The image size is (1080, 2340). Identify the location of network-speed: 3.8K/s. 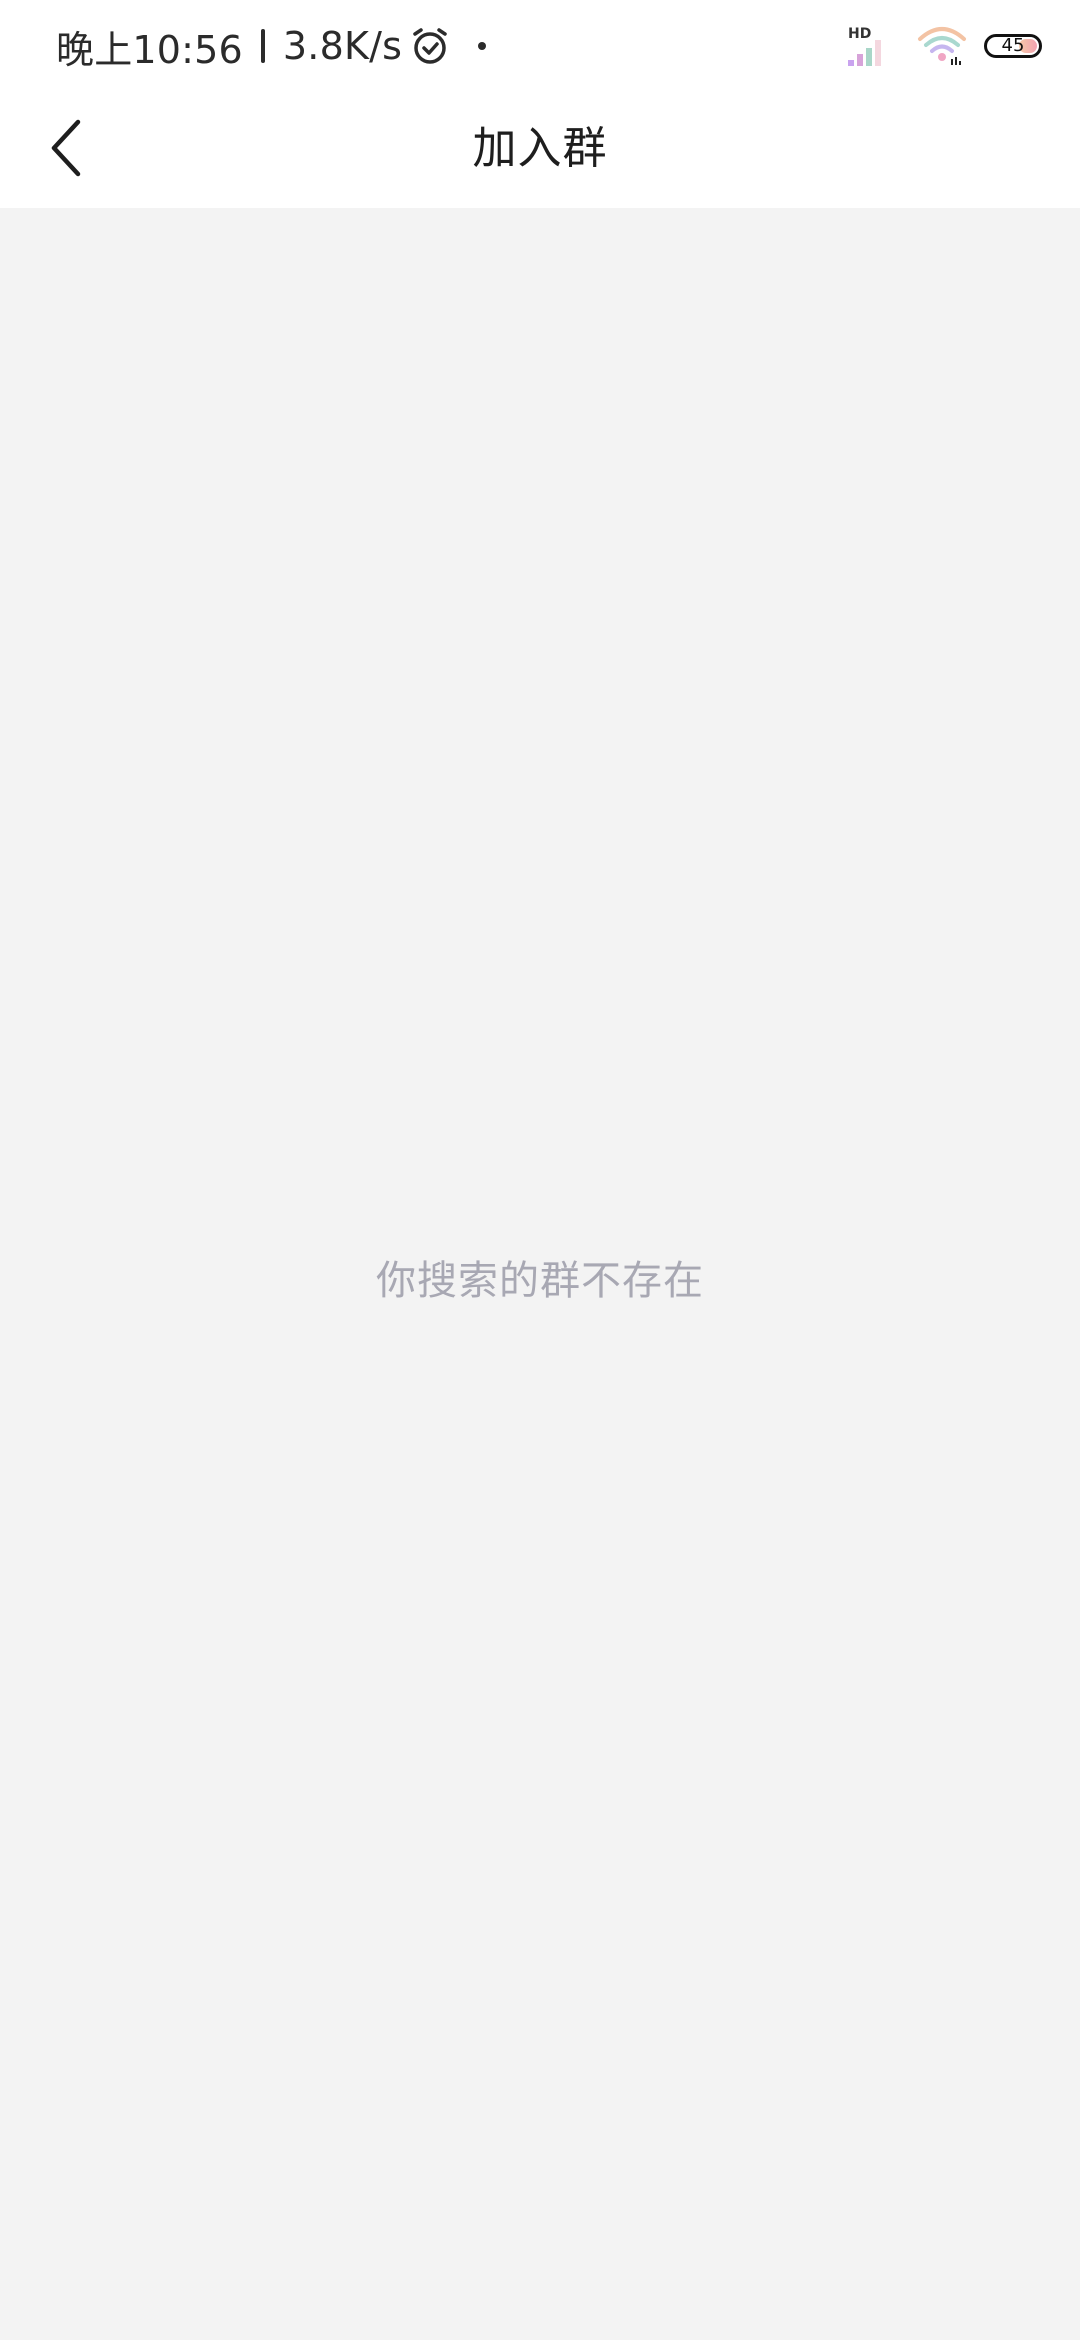
(342, 46).